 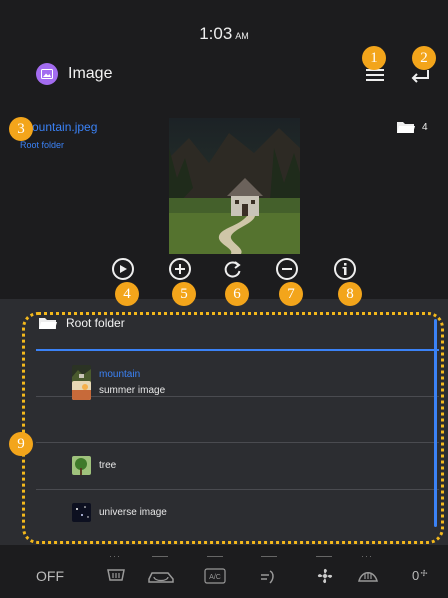 What do you see at coordinates (132, 390) in the screenshot?
I see `list-item-label: summer image` at bounding box center [132, 390].